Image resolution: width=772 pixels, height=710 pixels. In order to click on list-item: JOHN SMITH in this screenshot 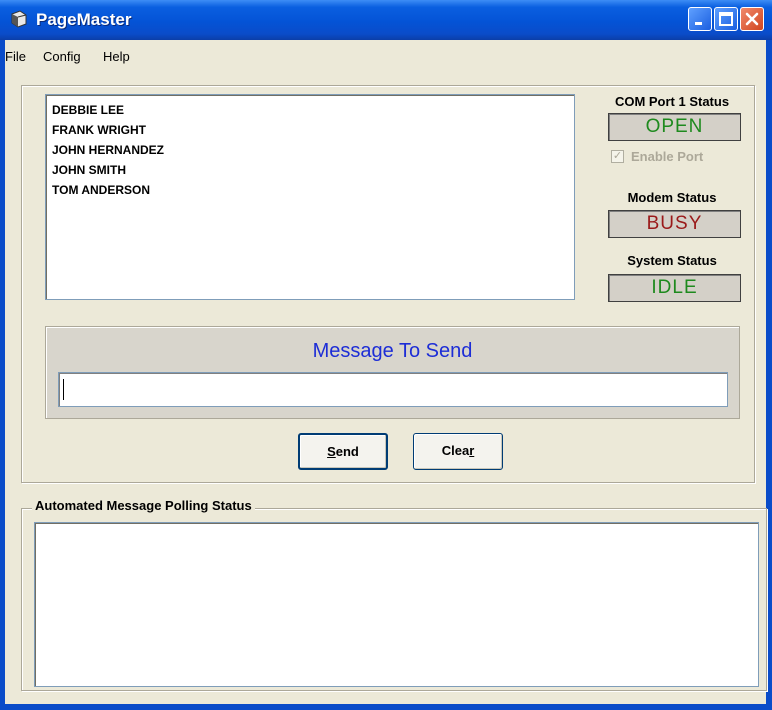, I will do `click(89, 170)`.